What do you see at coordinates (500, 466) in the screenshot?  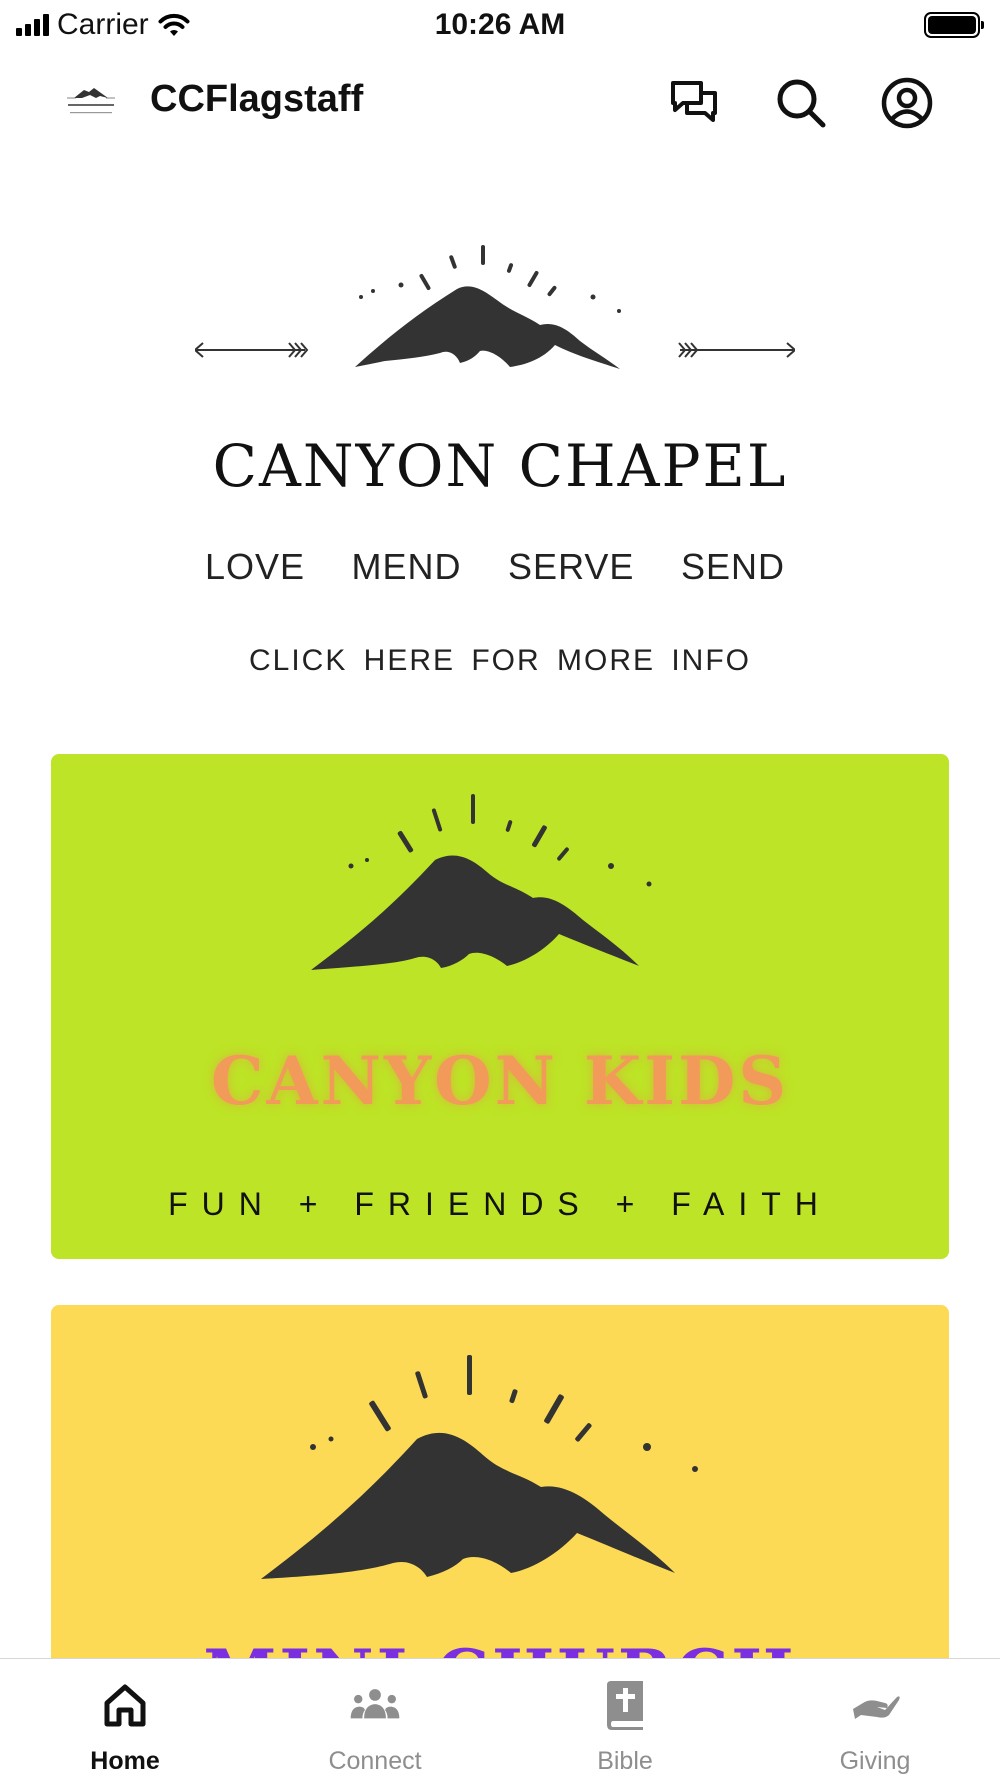 I see `chapel-title: CANYON CHAPEL` at bounding box center [500, 466].